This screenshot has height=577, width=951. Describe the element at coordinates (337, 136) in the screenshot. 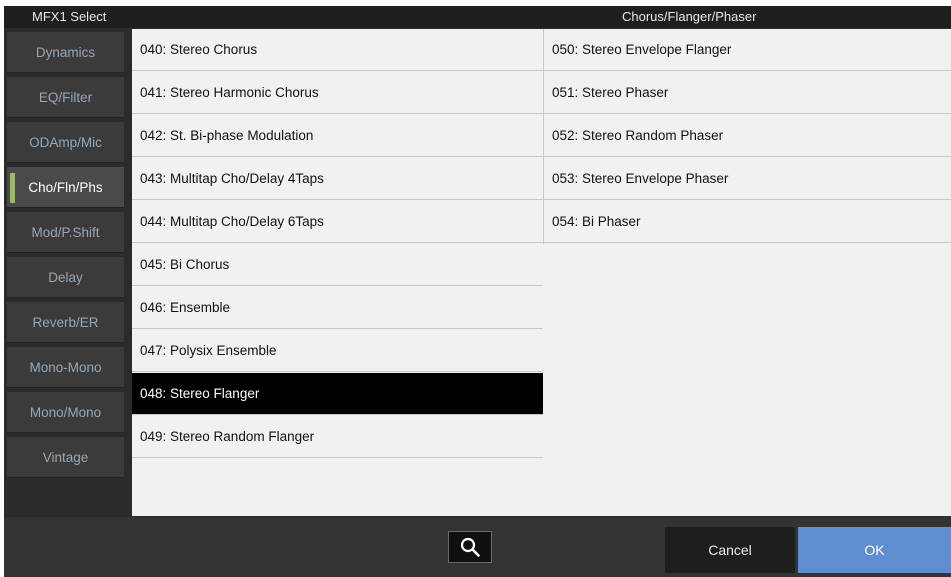

I see `effect-item-042: 042: St. Bi-phase Modulation` at that location.